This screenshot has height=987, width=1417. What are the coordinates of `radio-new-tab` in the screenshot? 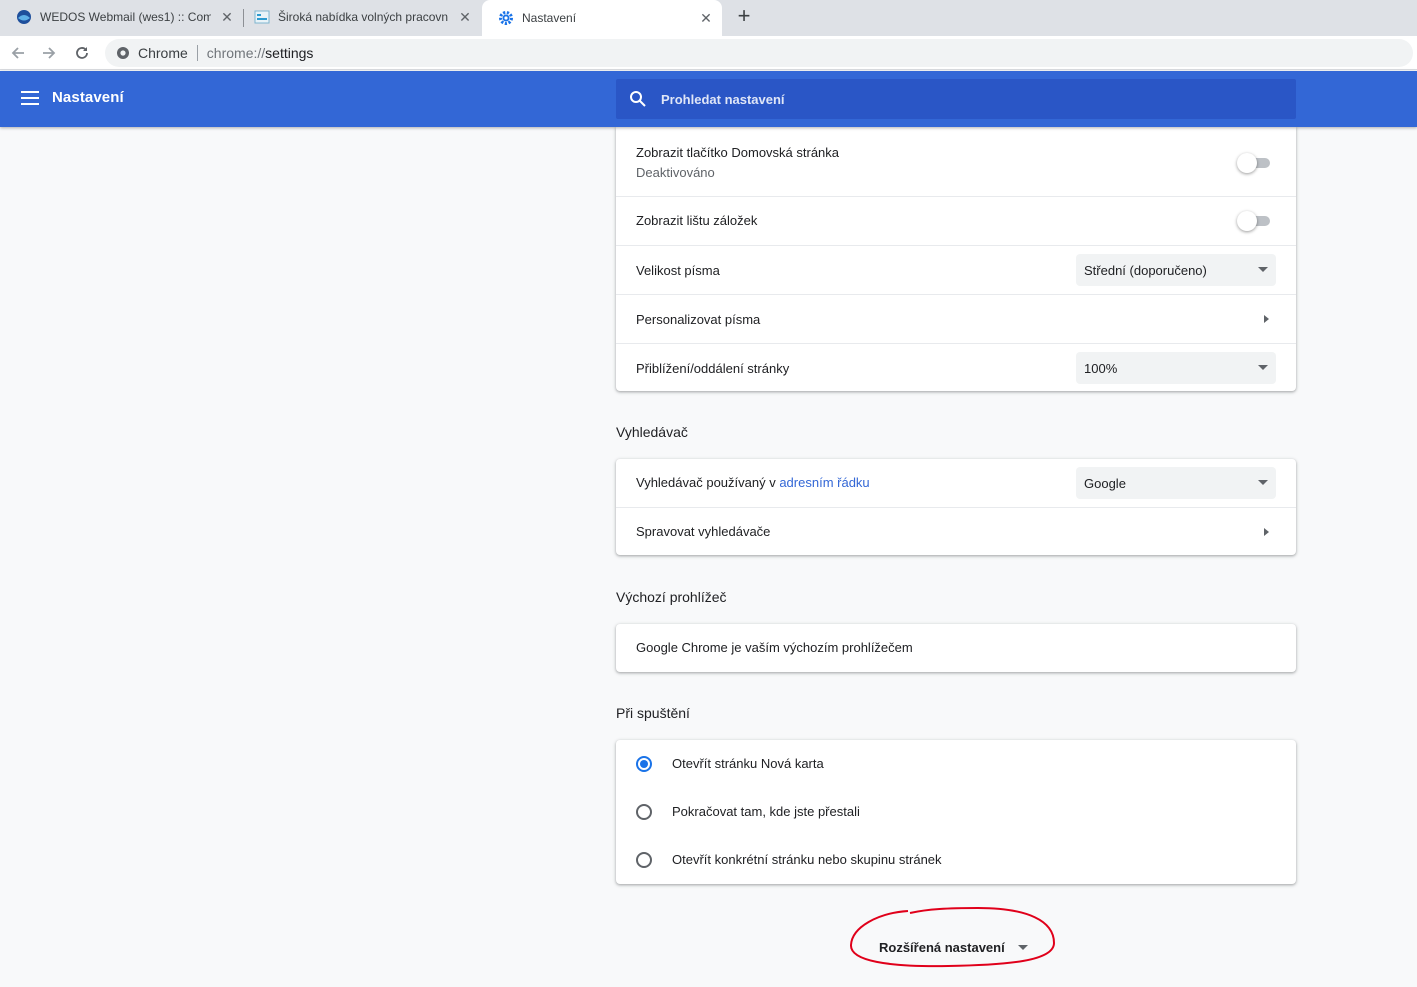 It's located at (644, 764).